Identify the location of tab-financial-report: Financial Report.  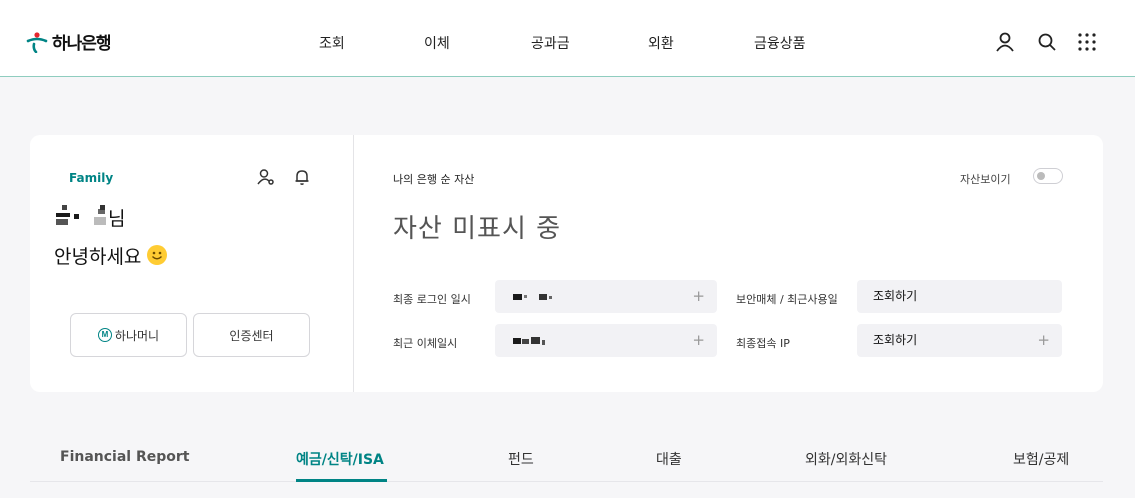
(124, 457).